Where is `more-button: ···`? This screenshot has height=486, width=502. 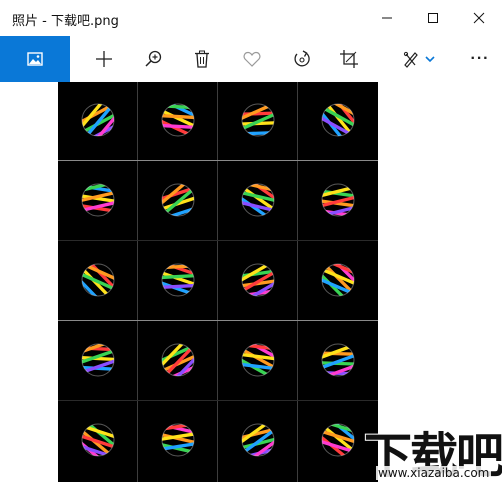
more-button: ··· is located at coordinates (480, 59).